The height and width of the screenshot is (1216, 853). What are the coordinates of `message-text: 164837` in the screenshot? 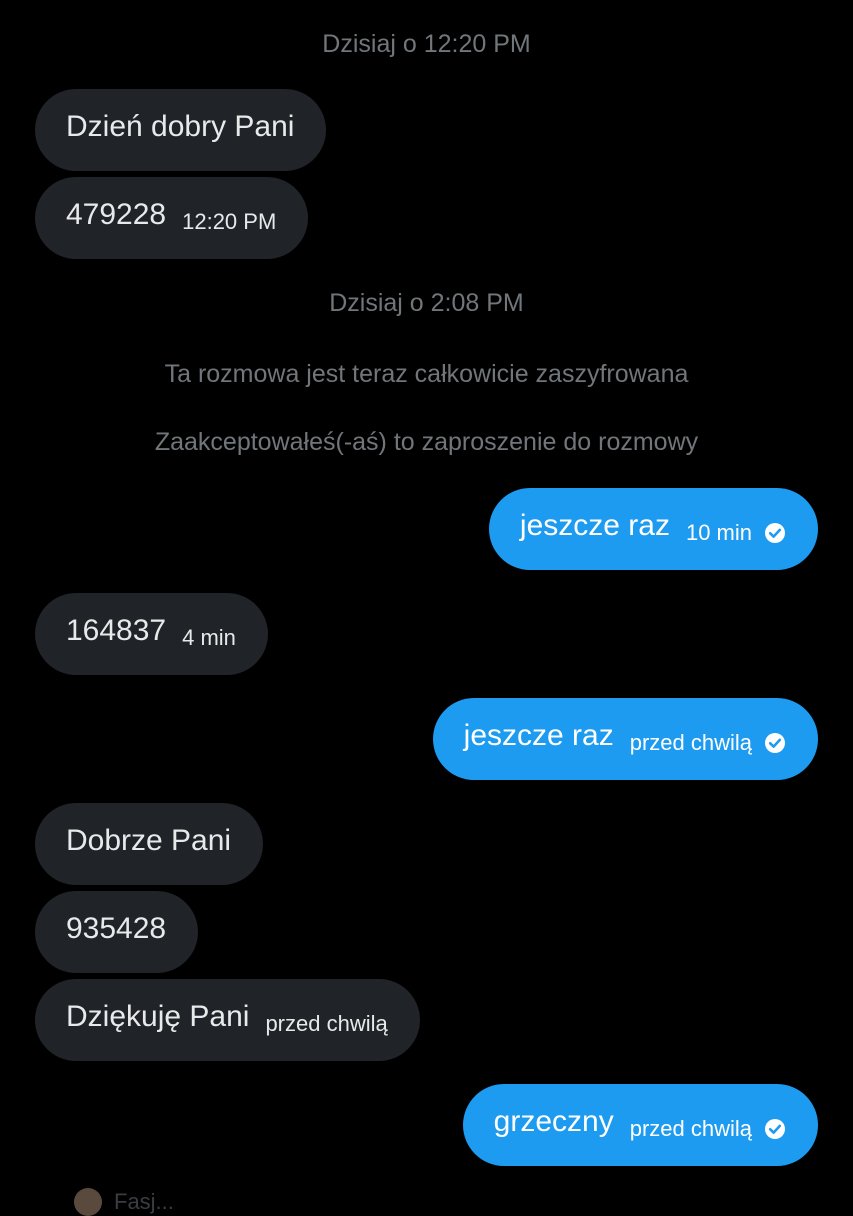 It's located at (116, 630).